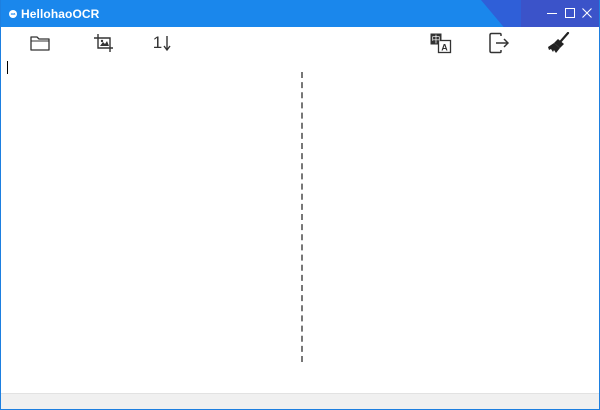  What do you see at coordinates (60, 14) in the screenshot?
I see `app-title: HellohaoOCR` at bounding box center [60, 14].